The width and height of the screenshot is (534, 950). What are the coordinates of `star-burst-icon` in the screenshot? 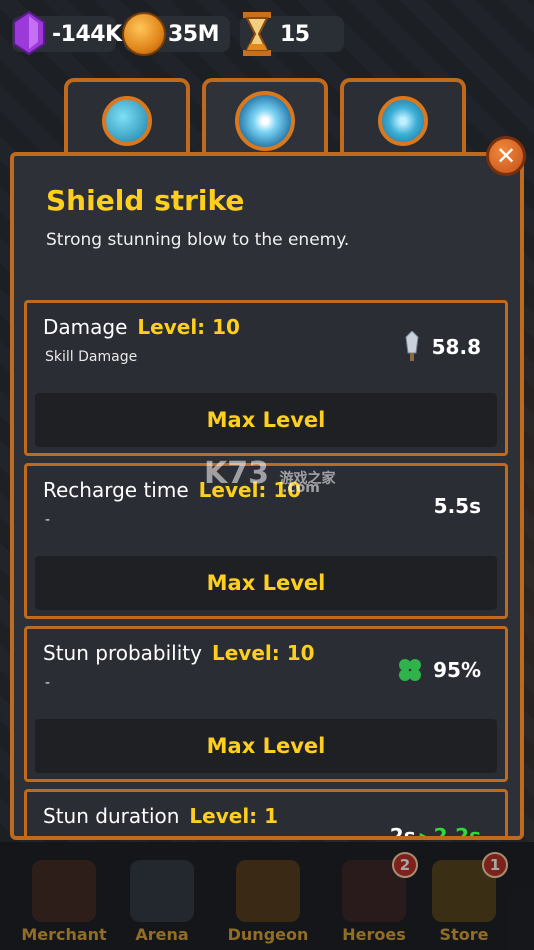 It's located at (265, 121).